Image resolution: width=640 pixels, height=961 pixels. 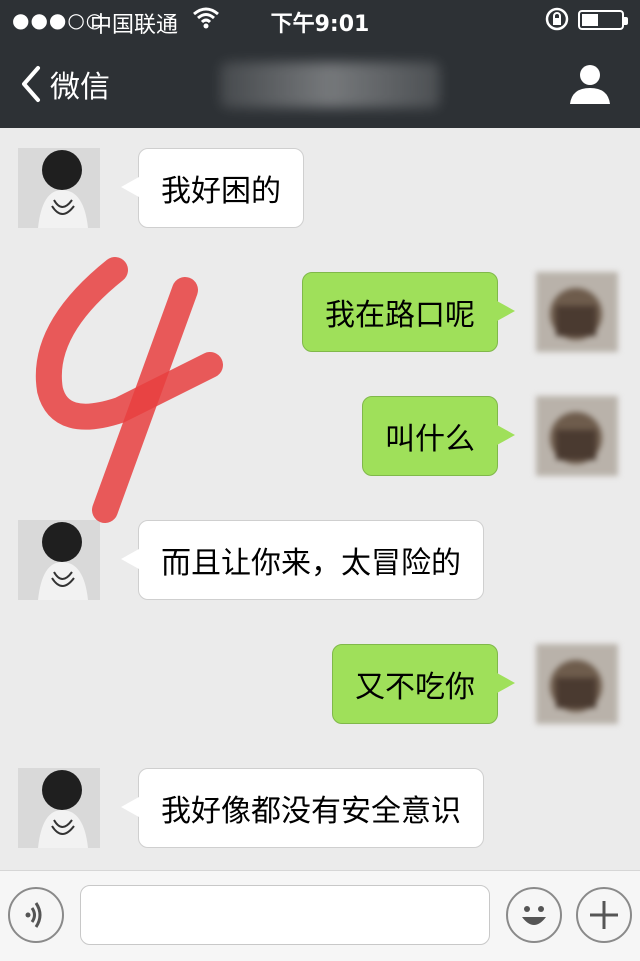 What do you see at coordinates (36, 915) in the screenshot?
I see `voice-icon` at bounding box center [36, 915].